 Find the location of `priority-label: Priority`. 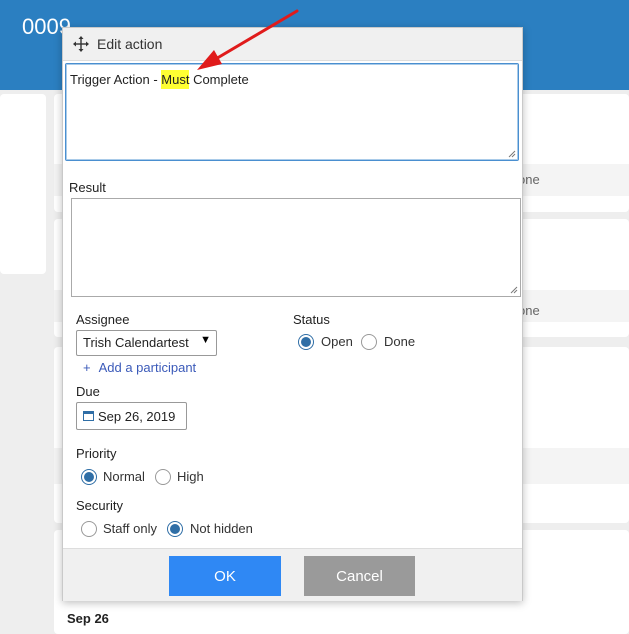

priority-label: Priority is located at coordinates (96, 453).